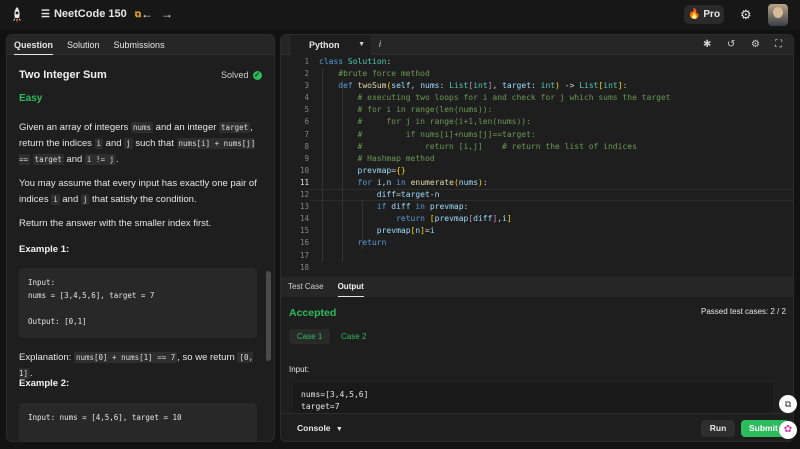  What do you see at coordinates (44, 249) in the screenshot?
I see `example-1-heading: Example 1:` at bounding box center [44, 249].